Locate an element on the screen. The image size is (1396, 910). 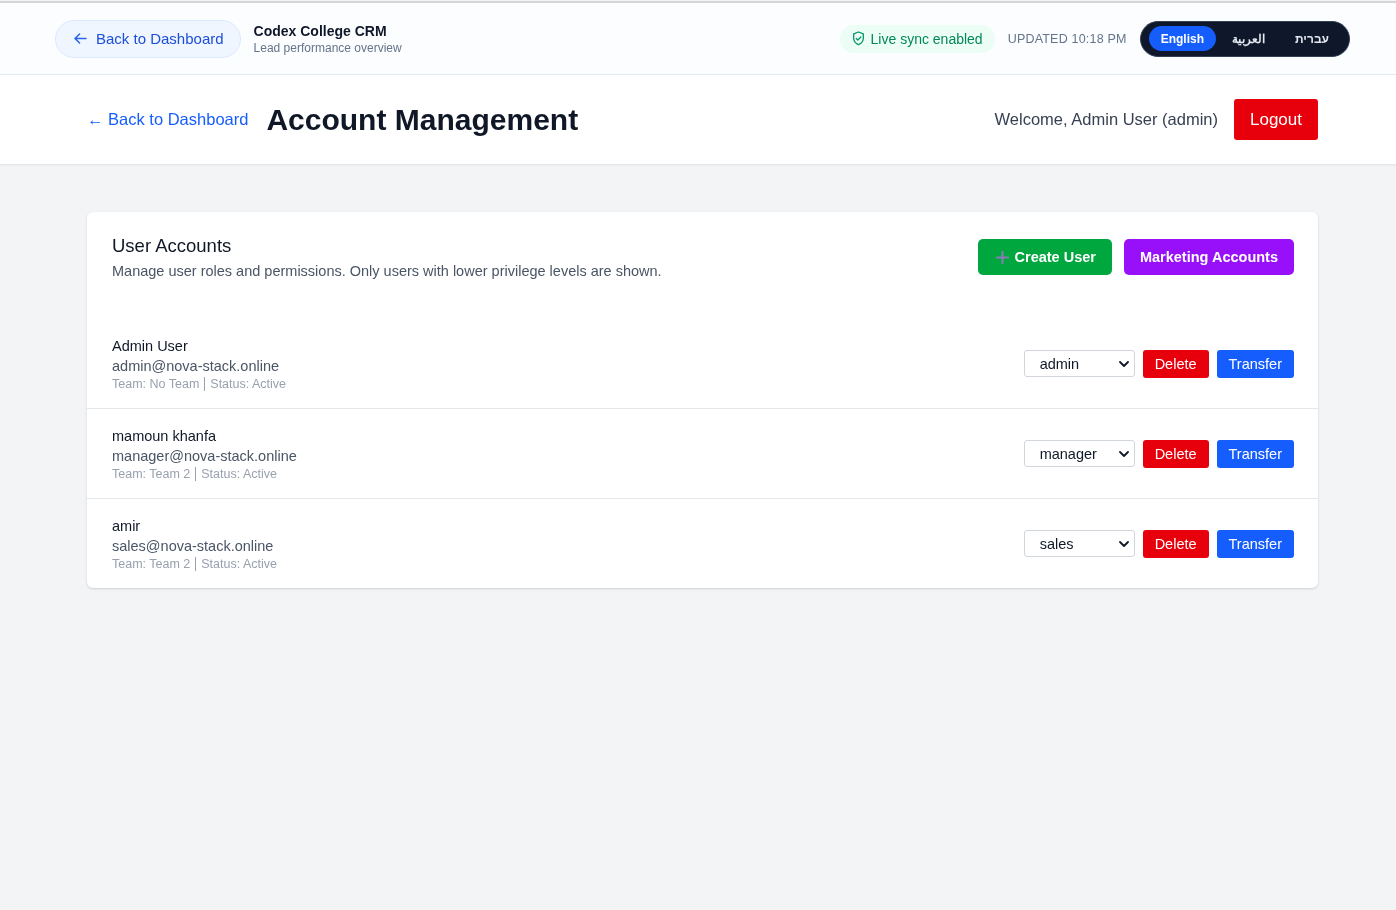
user-name: Admin User is located at coordinates (150, 346).